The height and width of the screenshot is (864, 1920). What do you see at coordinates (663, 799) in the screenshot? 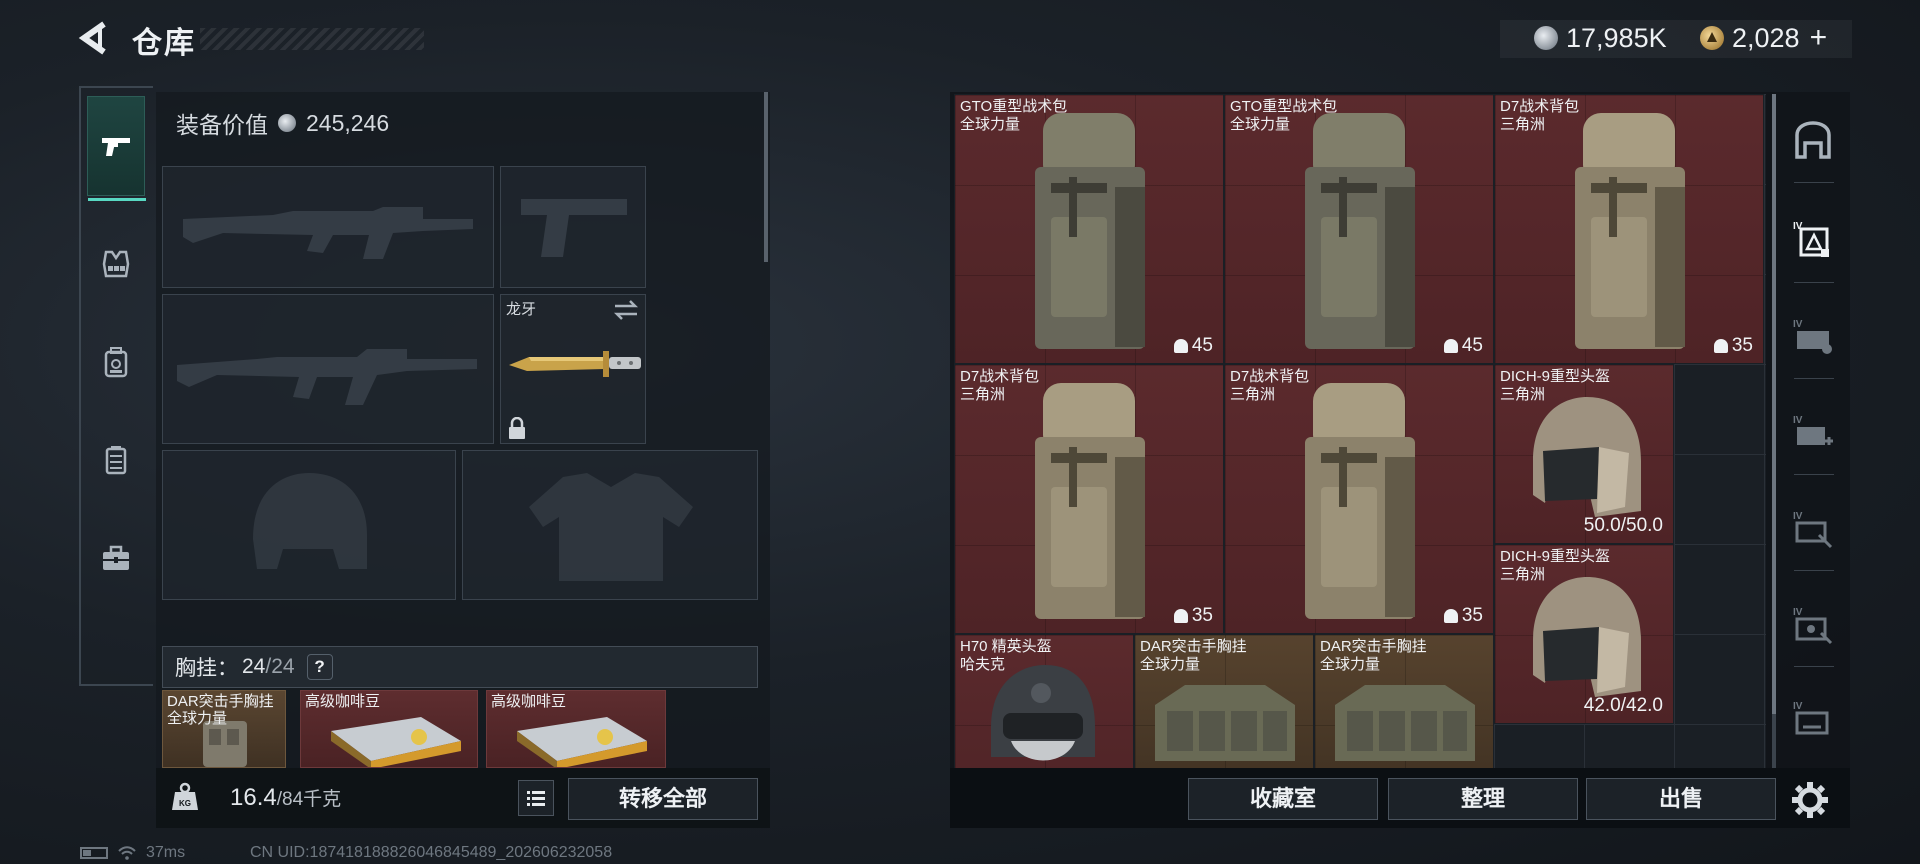
I see `transfer-all-button: 转移全部` at bounding box center [663, 799].